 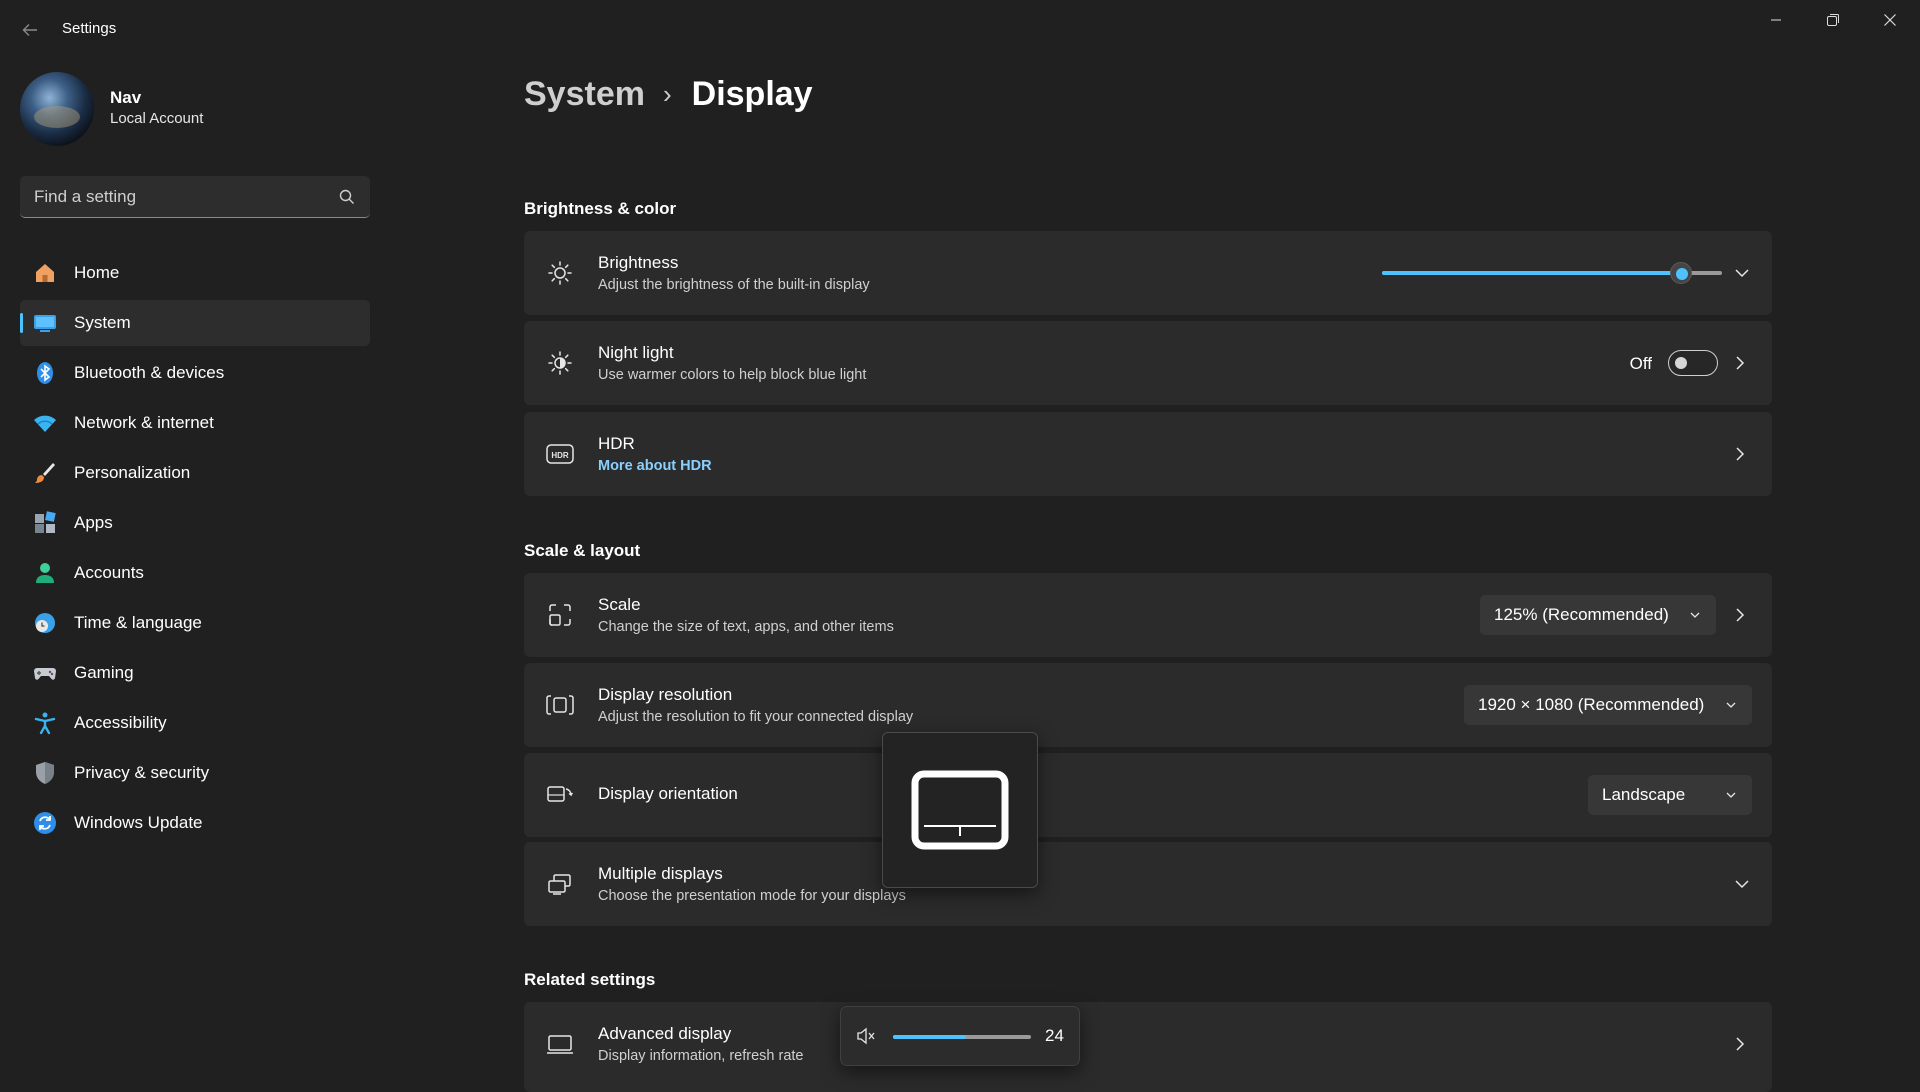 I want to click on breadcrumb: System › Display, so click(x=668, y=94).